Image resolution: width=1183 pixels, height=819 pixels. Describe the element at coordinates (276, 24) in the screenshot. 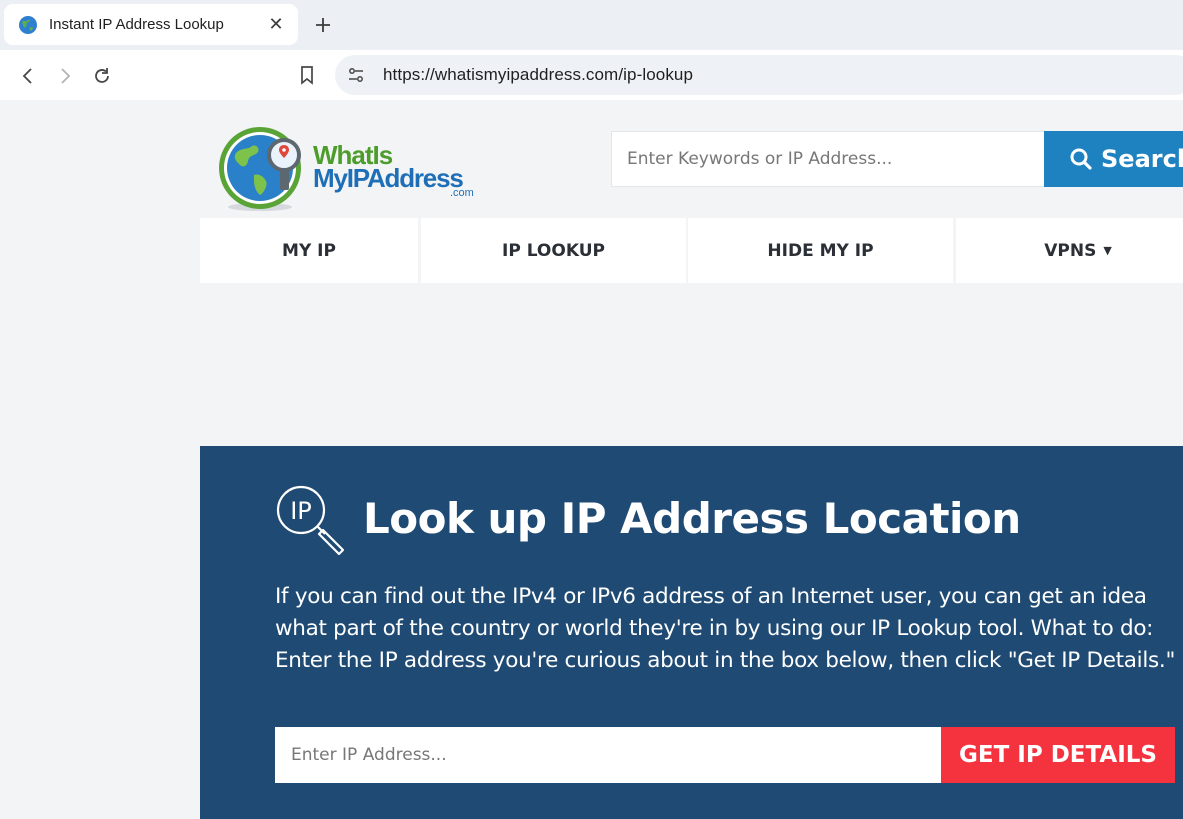

I see `close-icon: ✕` at that location.